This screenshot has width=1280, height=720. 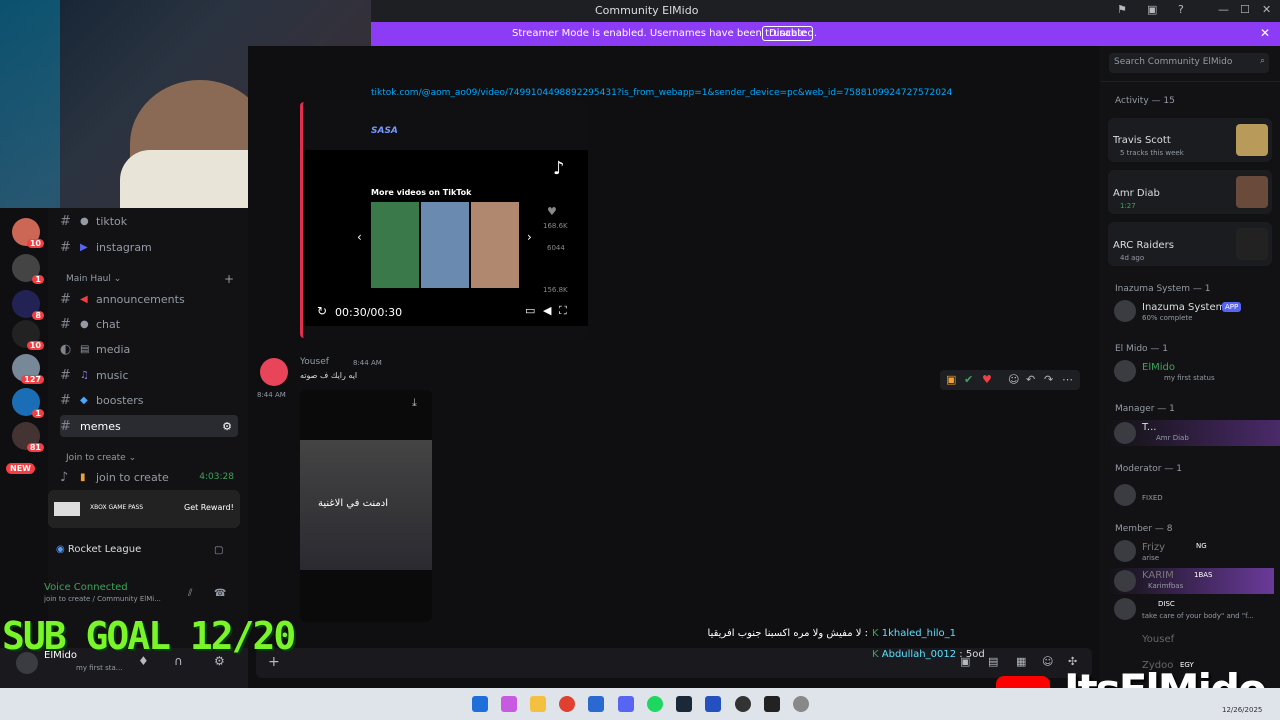 I want to click on forward-icon: ↷, so click(x=1048, y=379).